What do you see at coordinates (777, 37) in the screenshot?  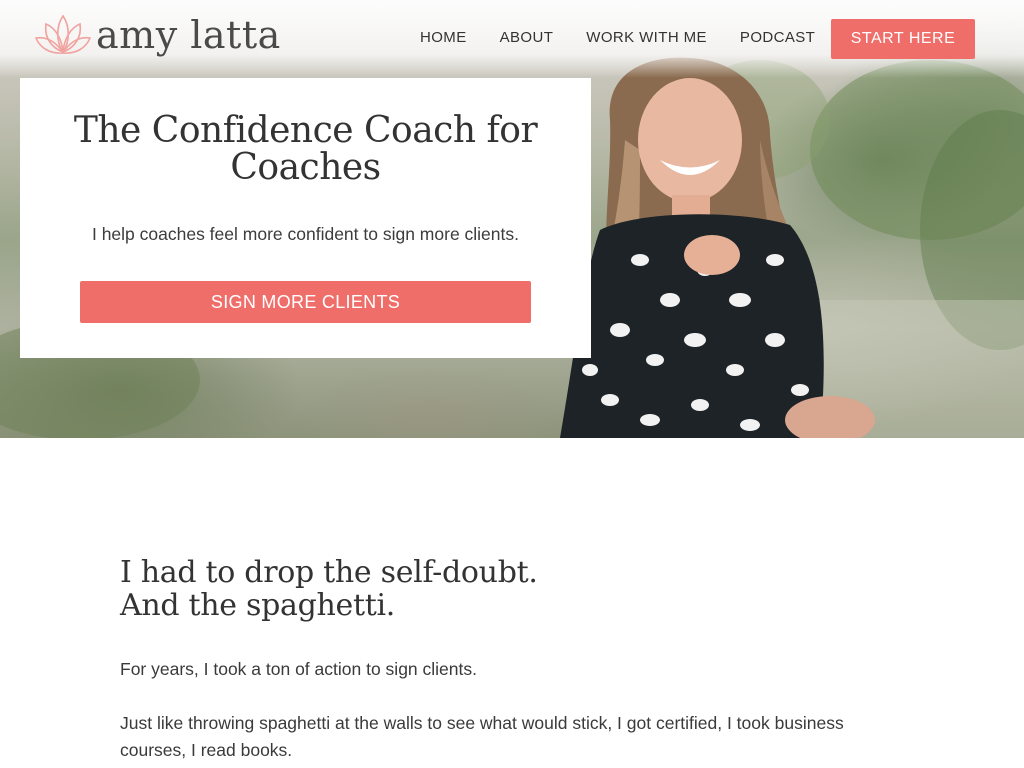 I see `nav-podcast: PODCAST` at bounding box center [777, 37].